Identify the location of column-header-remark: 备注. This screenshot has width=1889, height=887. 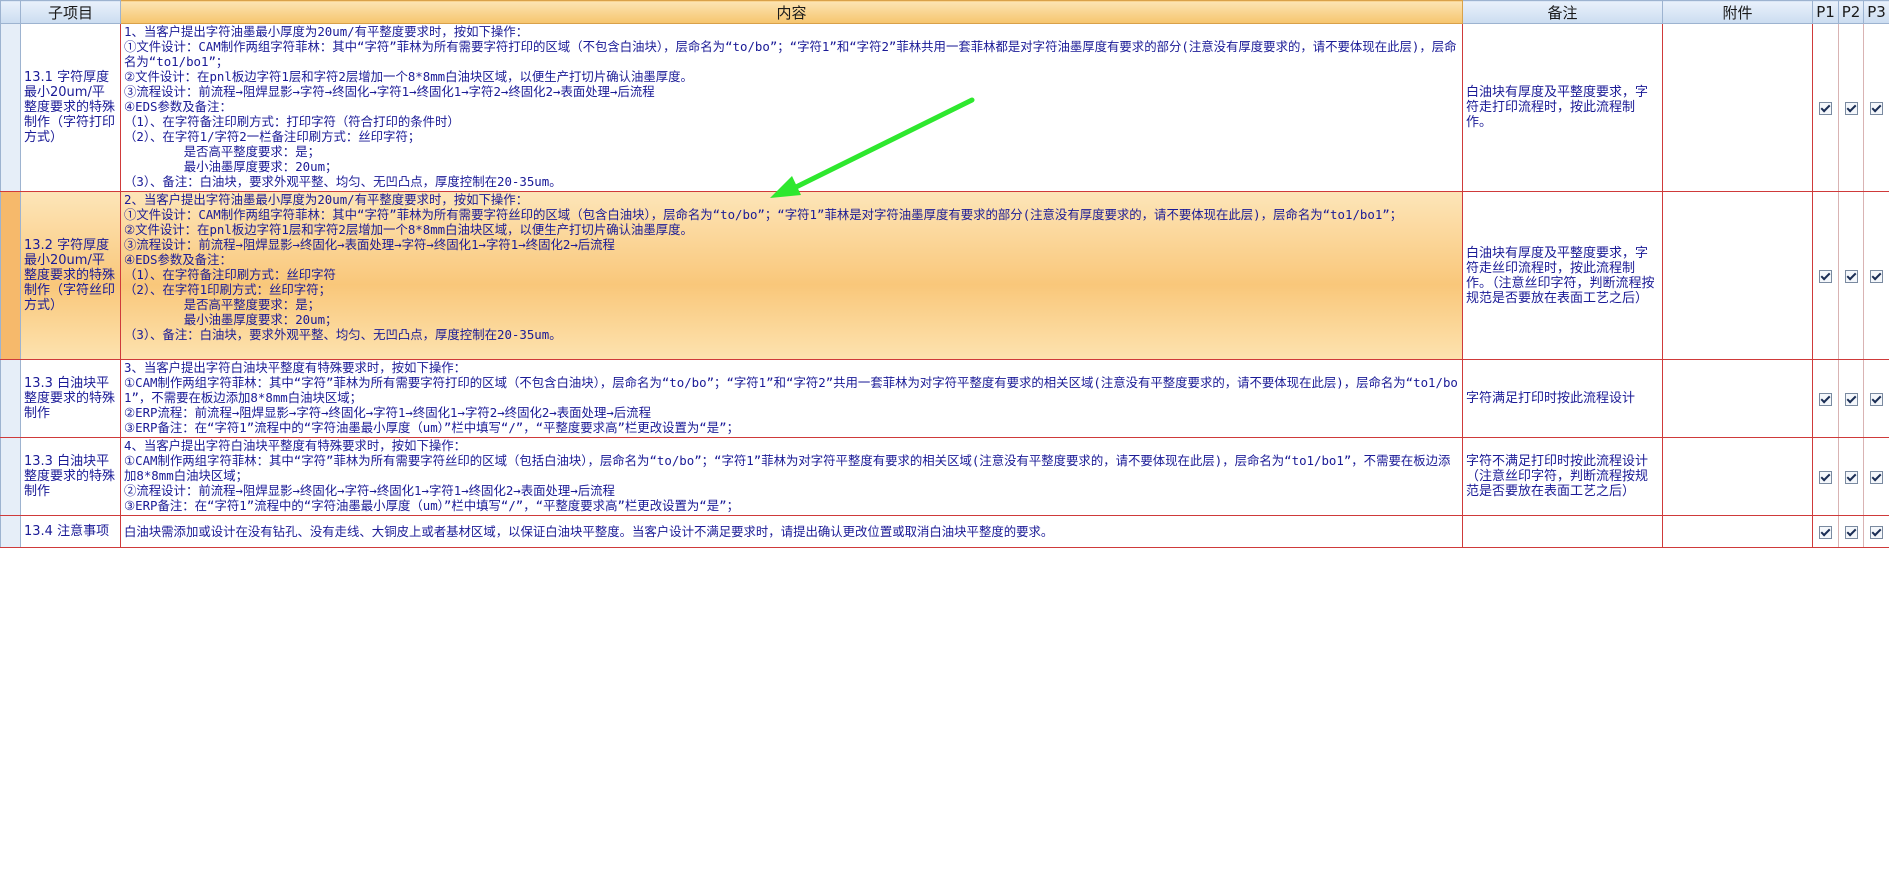
(1562, 12).